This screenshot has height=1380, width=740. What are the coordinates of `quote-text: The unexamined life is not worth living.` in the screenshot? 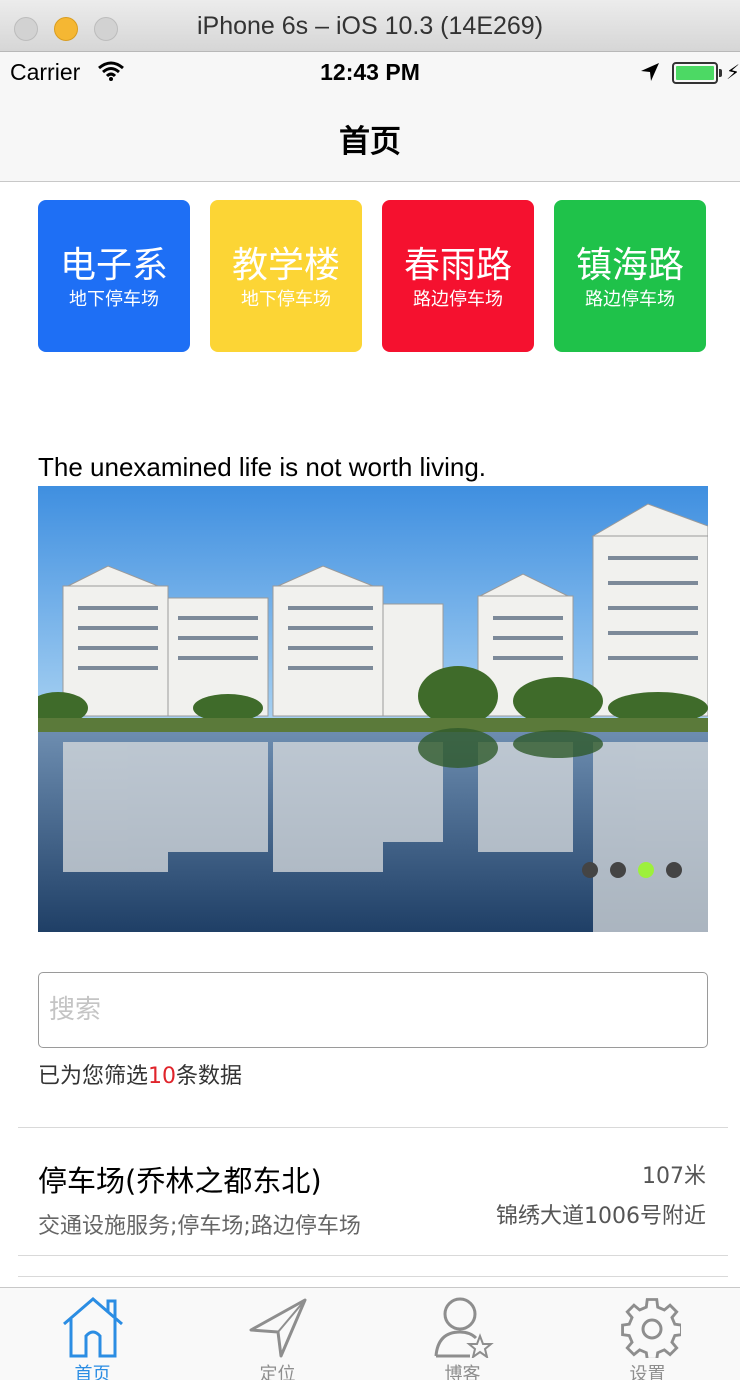 It's located at (262, 467).